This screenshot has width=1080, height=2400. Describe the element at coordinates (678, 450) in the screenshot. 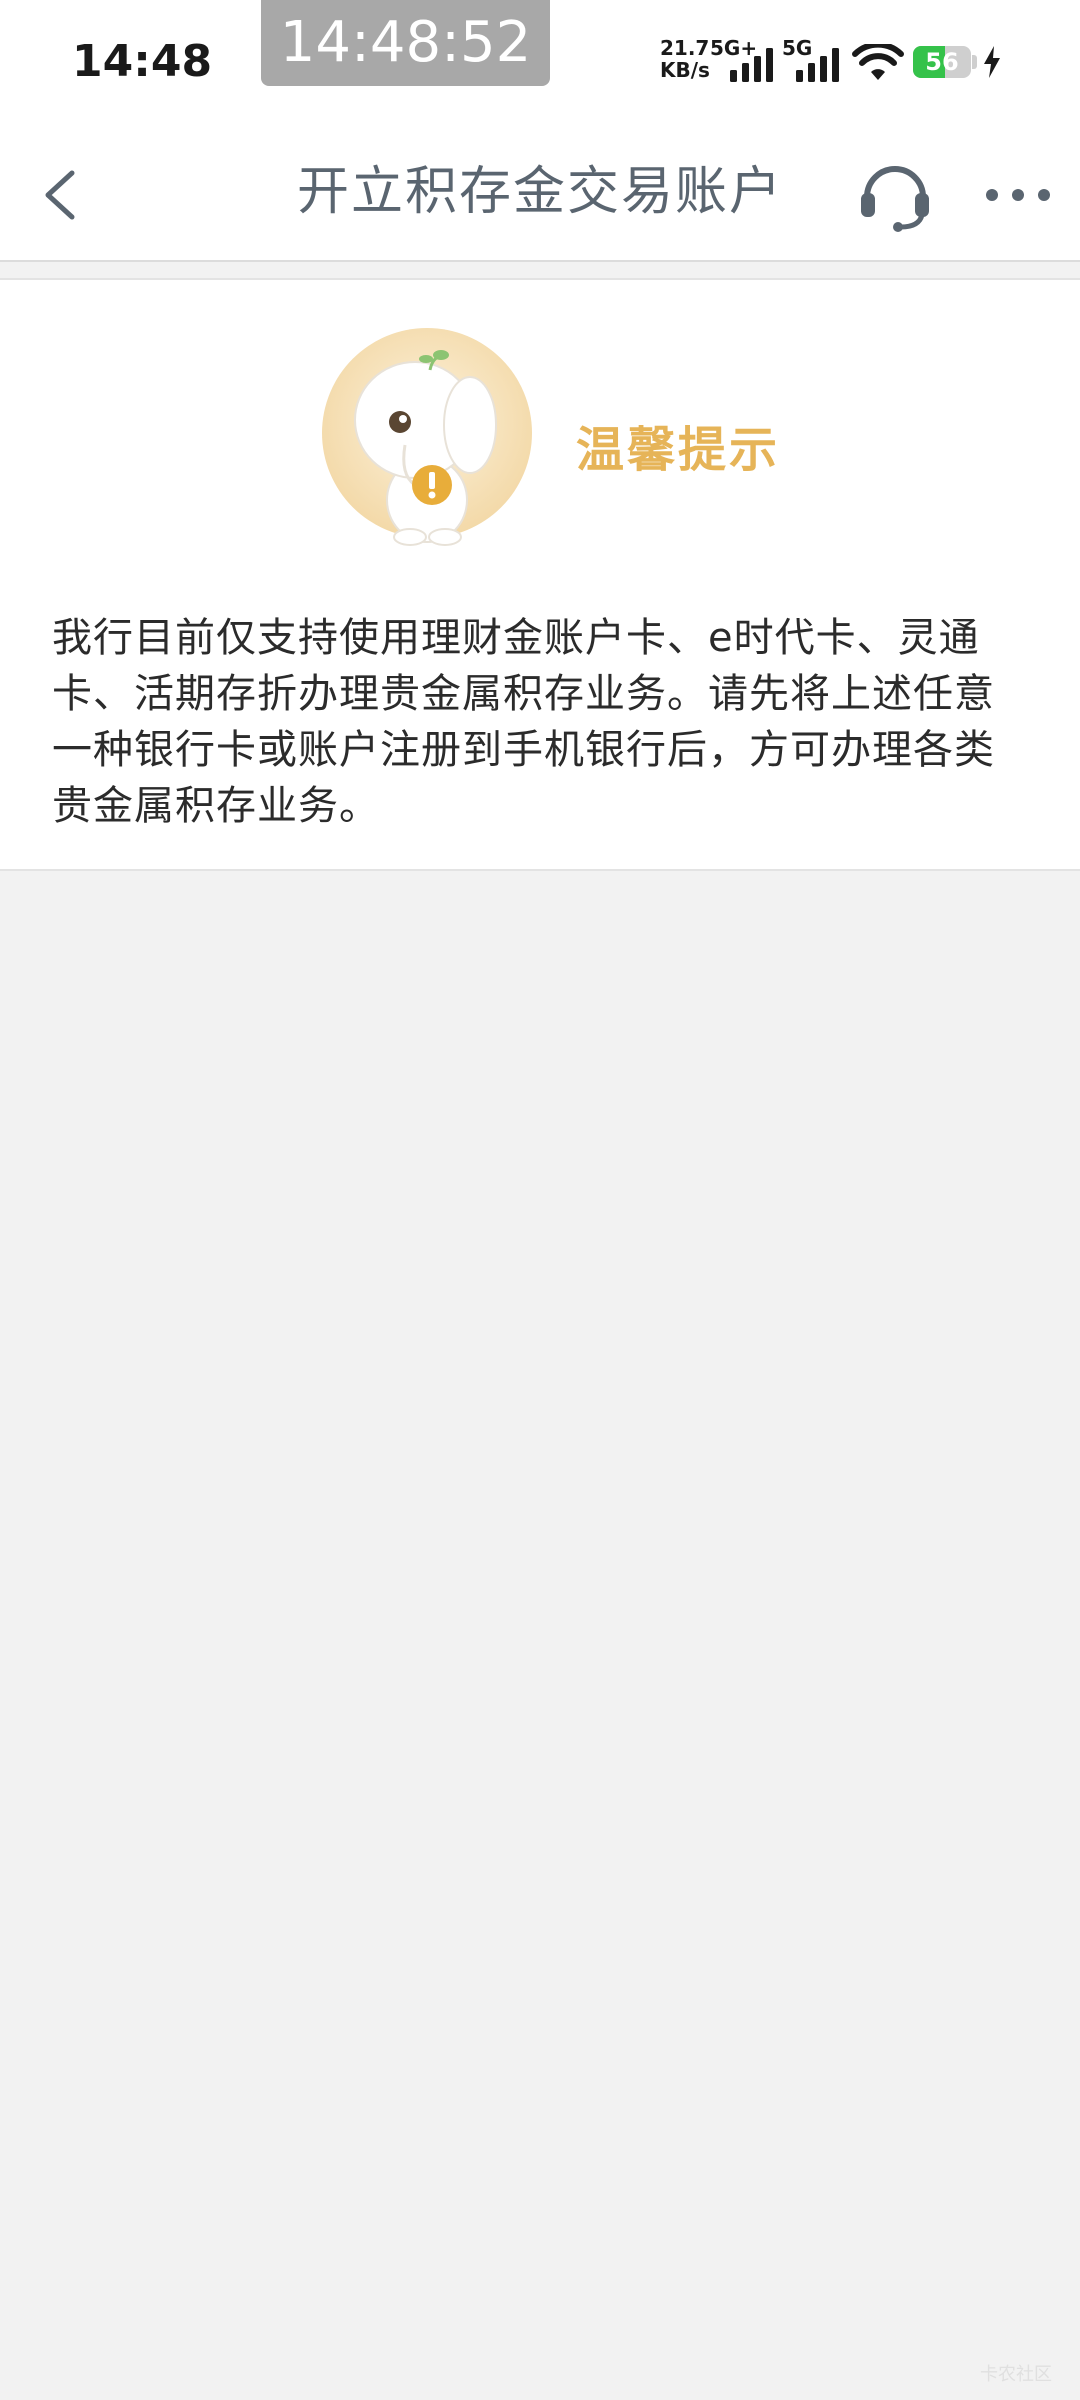

I see `notice-heading: 温馨提示` at that location.